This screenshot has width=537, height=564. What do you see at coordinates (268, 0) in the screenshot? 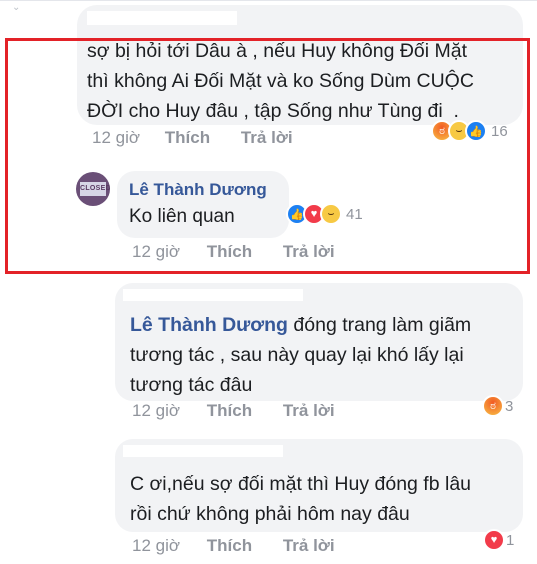
I see `top-divider` at bounding box center [268, 0].